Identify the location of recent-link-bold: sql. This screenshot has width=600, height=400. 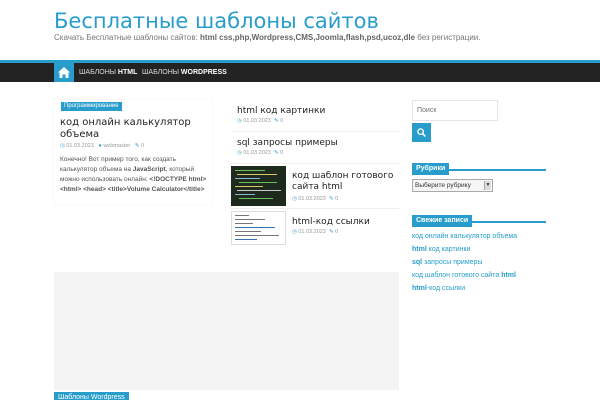
(417, 262).